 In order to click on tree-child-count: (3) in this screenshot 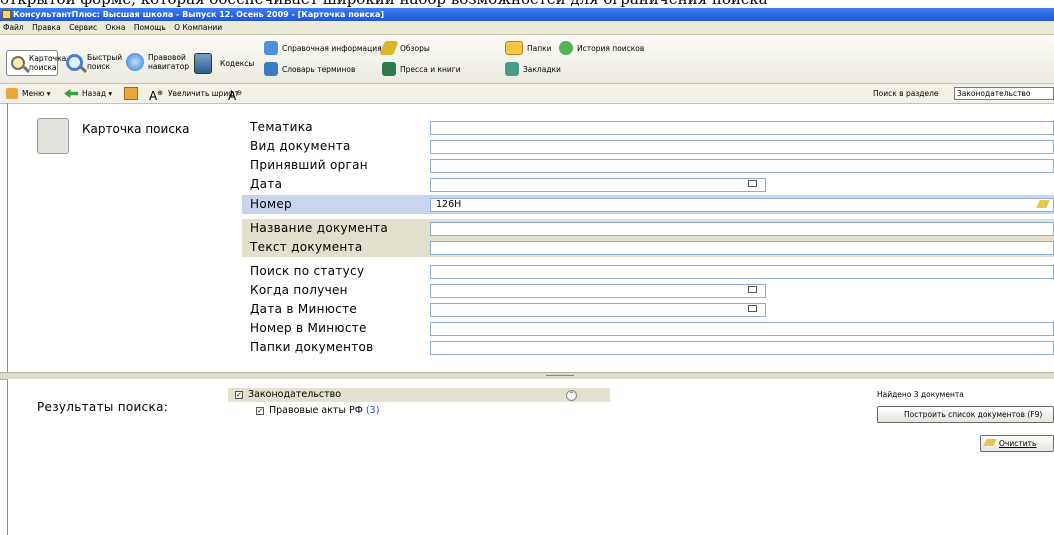, I will do `click(372, 410)`.